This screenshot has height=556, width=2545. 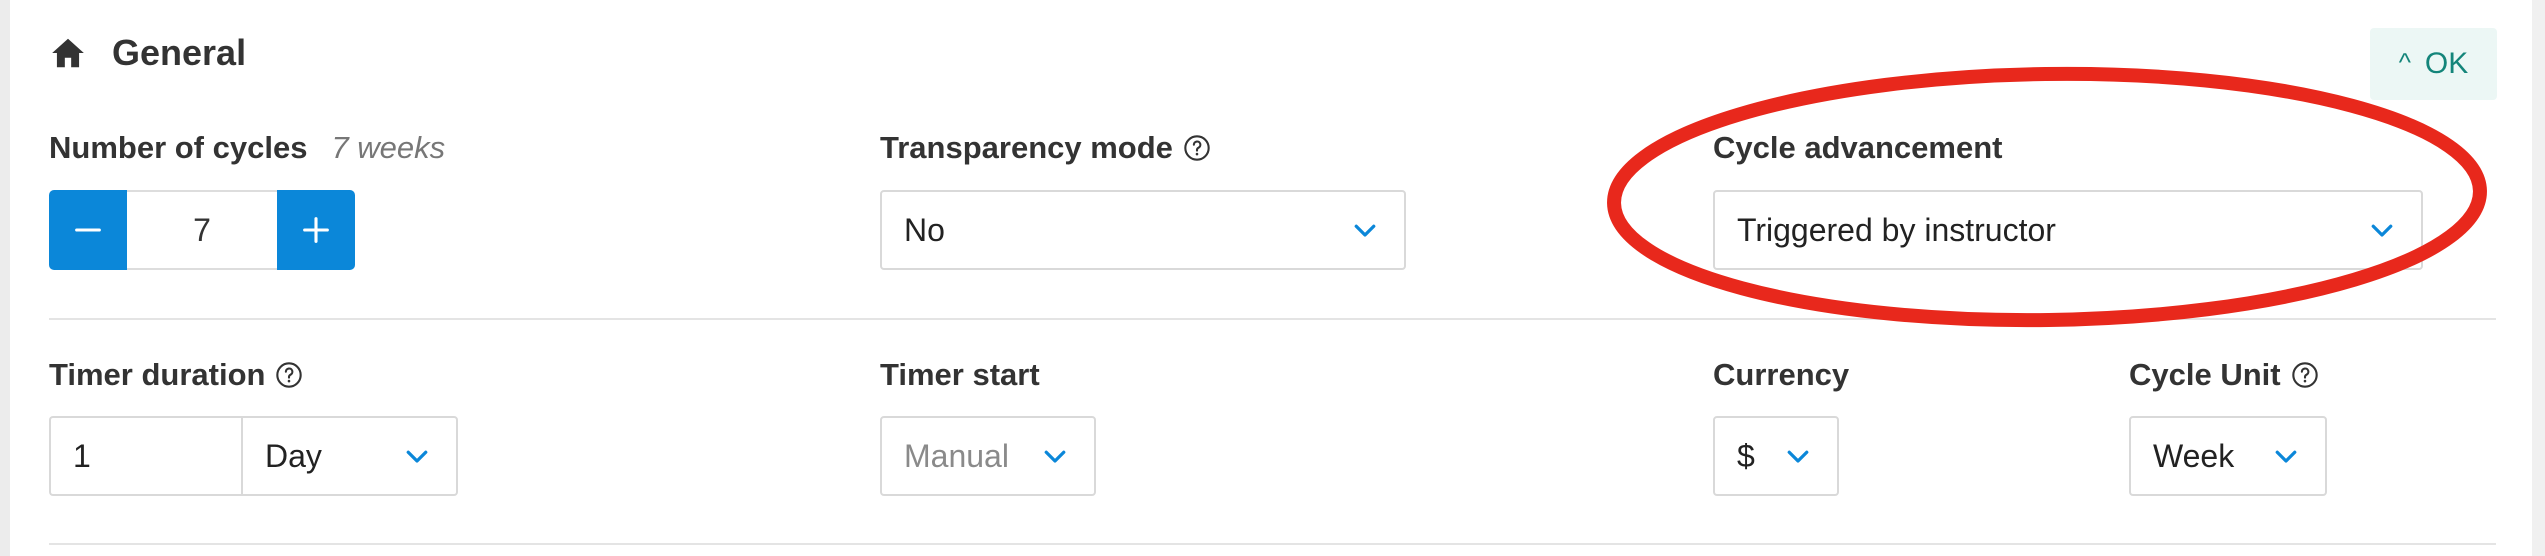 I want to click on minus-icon, so click(x=88, y=230).